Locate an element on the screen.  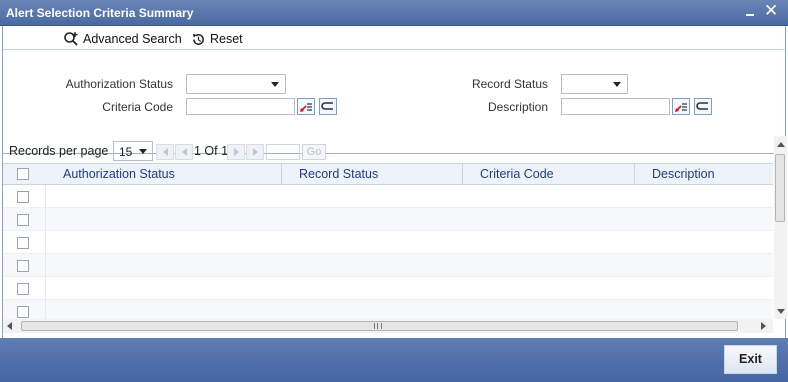
scroll-grip-icon is located at coordinates (378, 326).